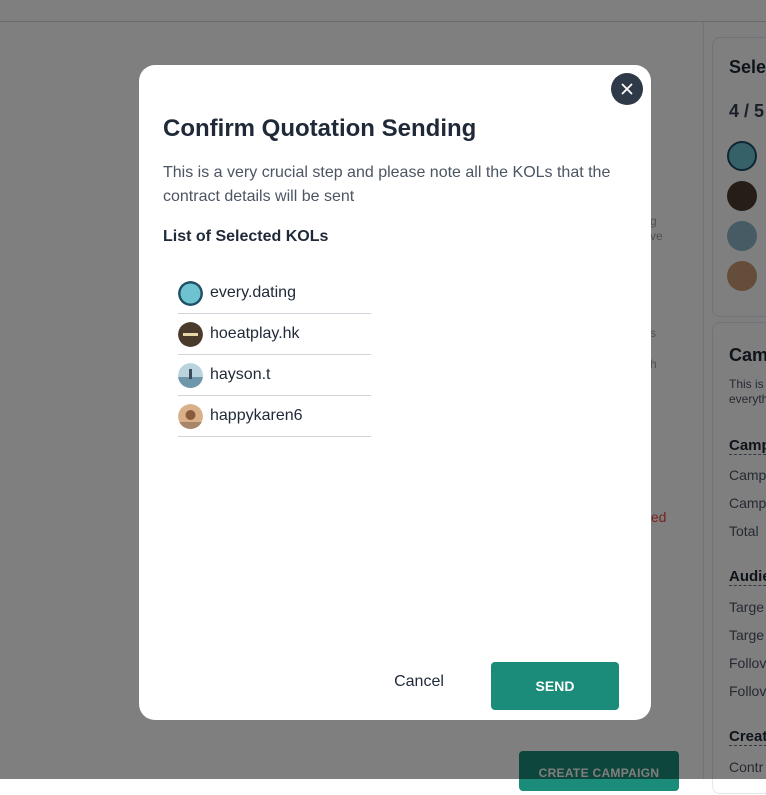  Describe the element at coordinates (419, 682) in the screenshot. I see `cancel-button: Cancel` at that location.